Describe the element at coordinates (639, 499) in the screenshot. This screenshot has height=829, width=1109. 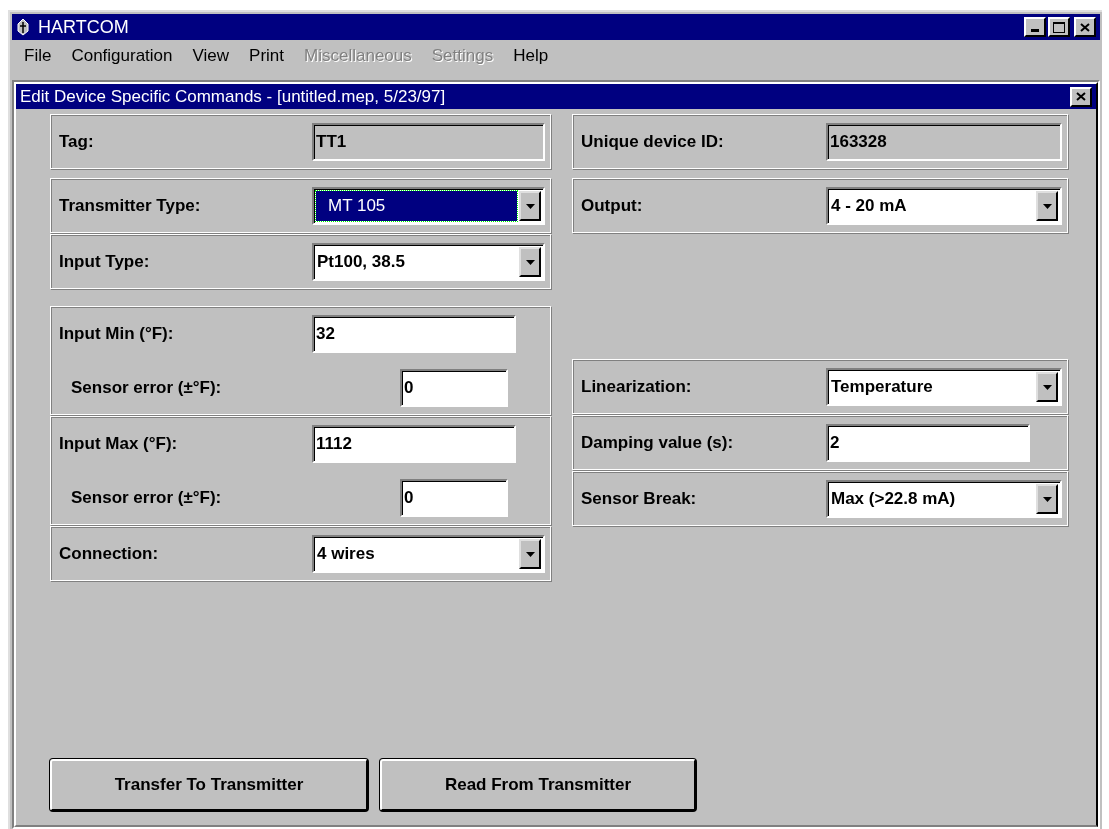
I see `field-label: Sensor Break:` at that location.